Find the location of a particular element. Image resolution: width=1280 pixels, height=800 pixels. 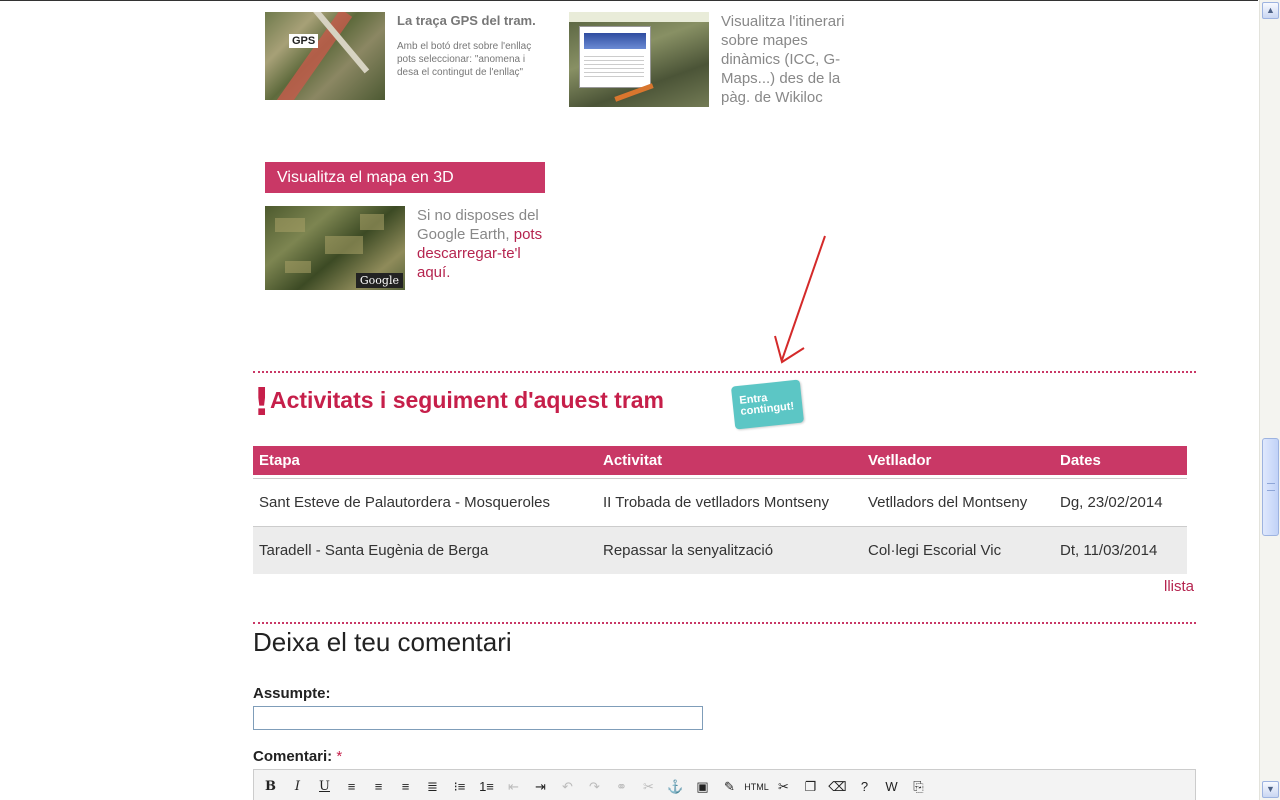

image-button: ▣ is located at coordinates (702, 786).